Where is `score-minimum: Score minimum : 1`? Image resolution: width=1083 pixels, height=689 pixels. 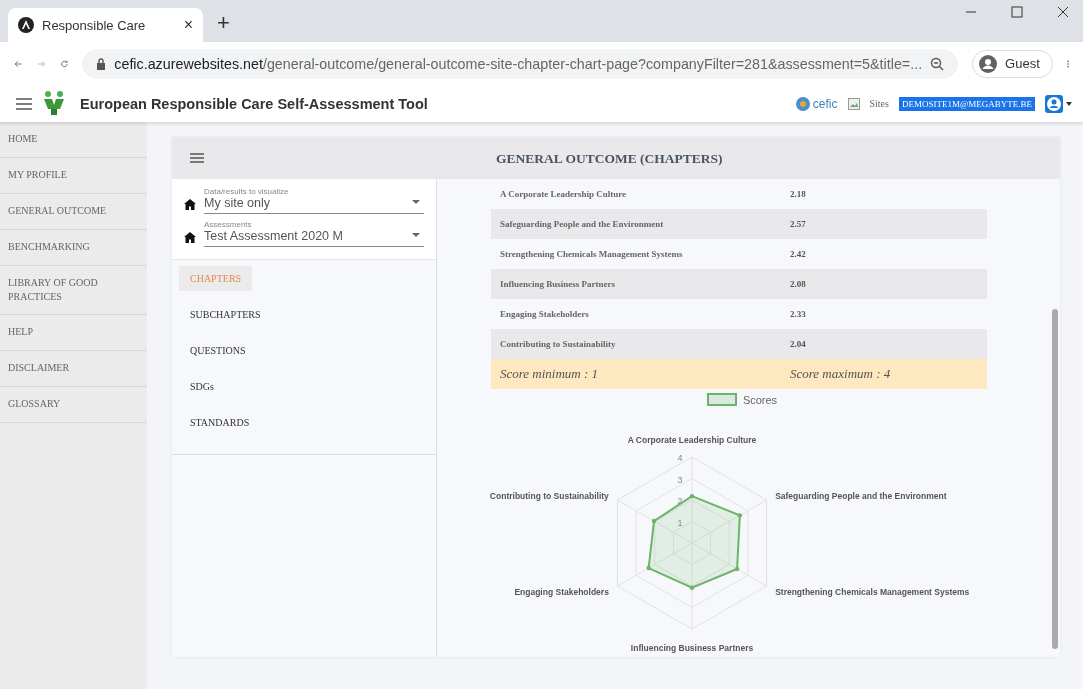 score-minimum: Score minimum : 1 is located at coordinates (550, 374).